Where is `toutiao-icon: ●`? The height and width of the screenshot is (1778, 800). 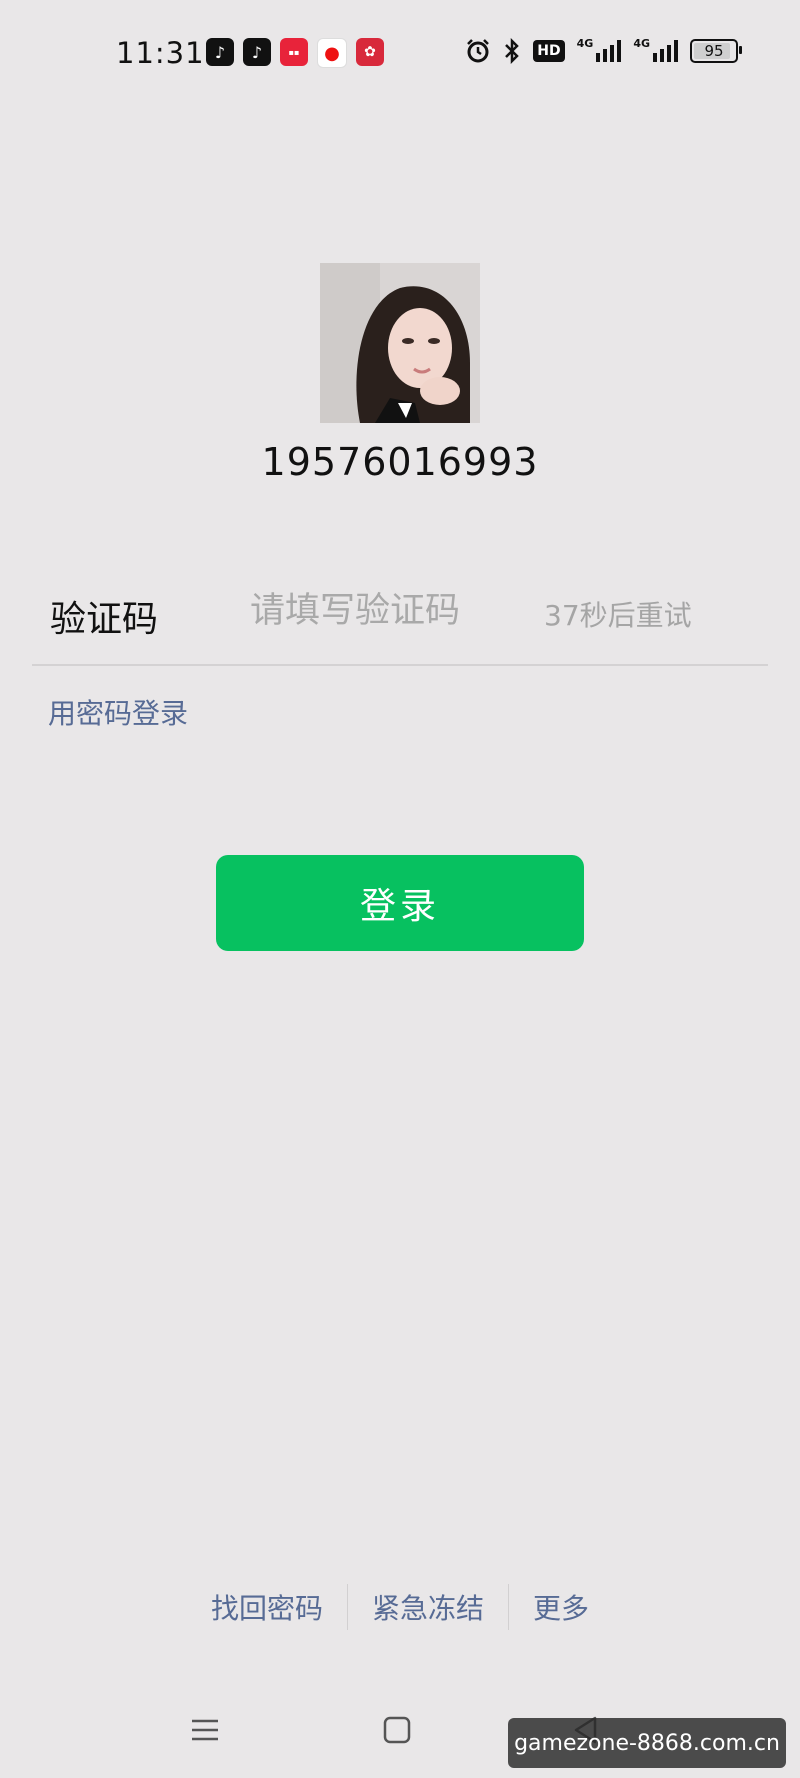
toutiao-icon: ● is located at coordinates (332, 53).